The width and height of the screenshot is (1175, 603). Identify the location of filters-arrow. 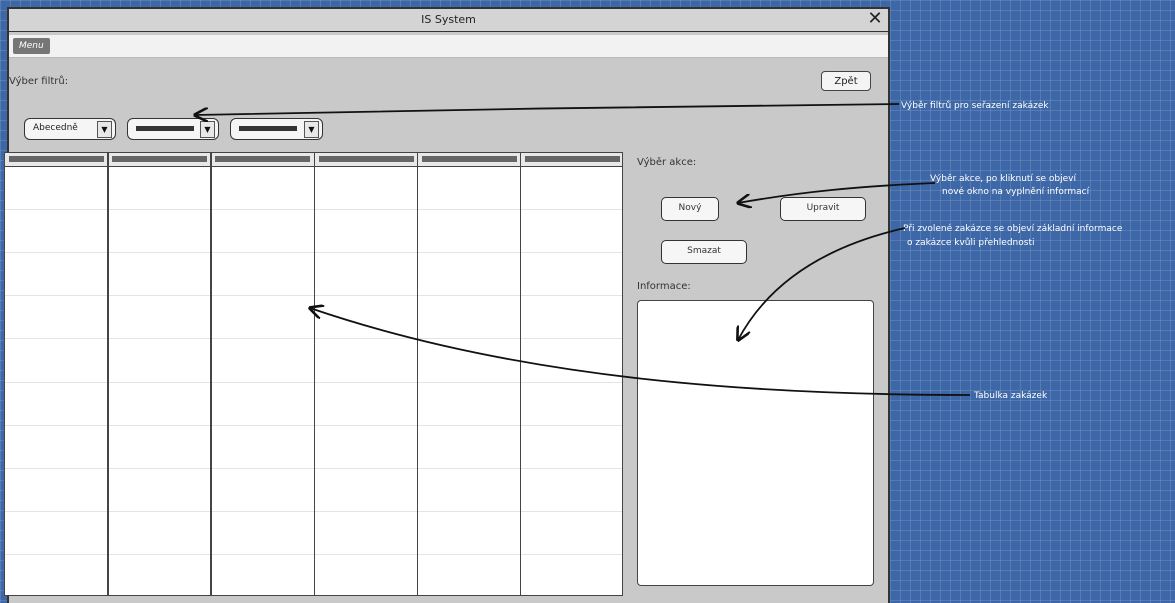
(547, 109).